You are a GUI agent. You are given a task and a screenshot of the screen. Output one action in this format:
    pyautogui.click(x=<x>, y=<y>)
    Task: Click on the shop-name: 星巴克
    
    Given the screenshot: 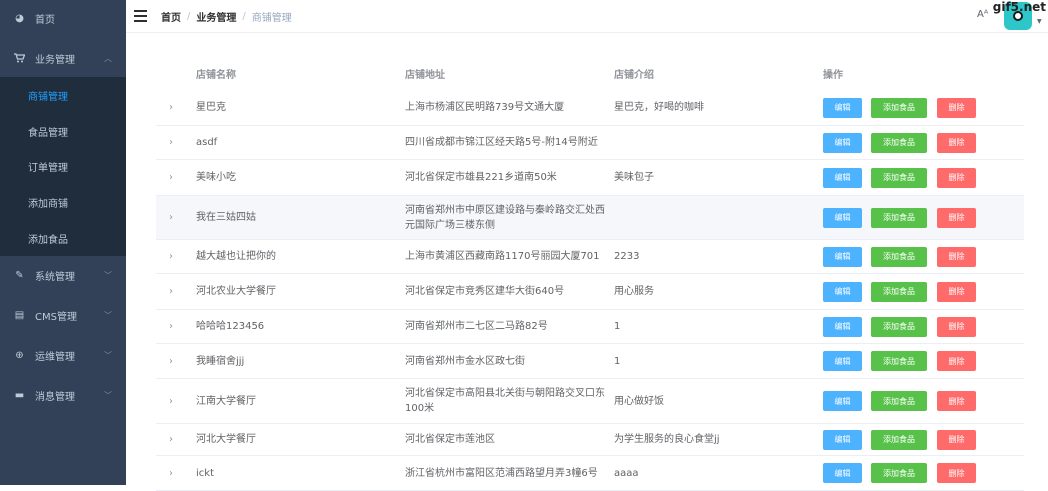 What is the action you would take?
    pyautogui.click(x=211, y=107)
    